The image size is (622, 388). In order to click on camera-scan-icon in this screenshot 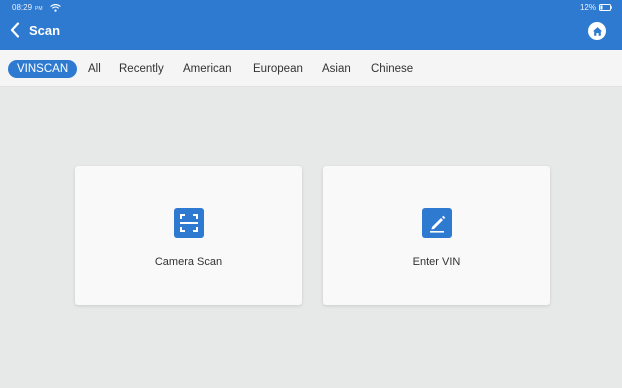, I will do `click(188, 223)`.